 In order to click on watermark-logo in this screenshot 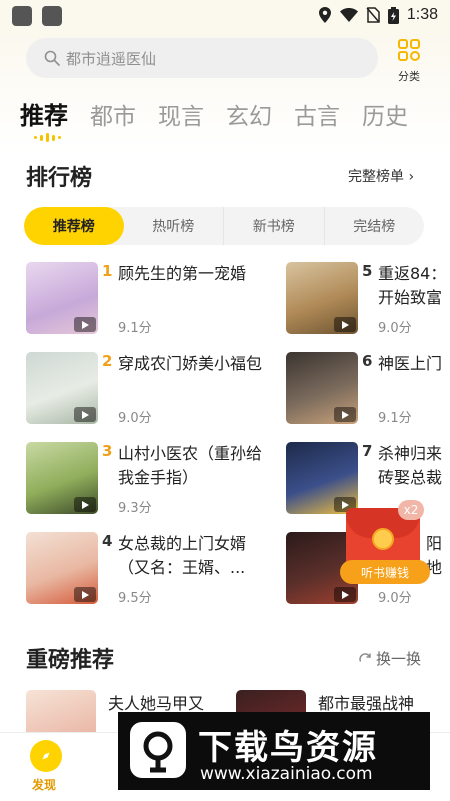, I will do `click(158, 750)`.